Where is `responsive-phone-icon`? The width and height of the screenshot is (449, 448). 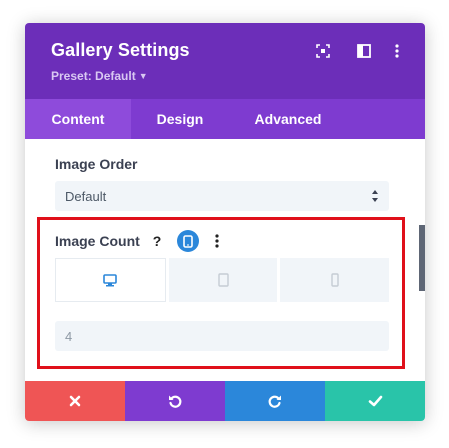
responsive-phone-icon is located at coordinates (188, 241).